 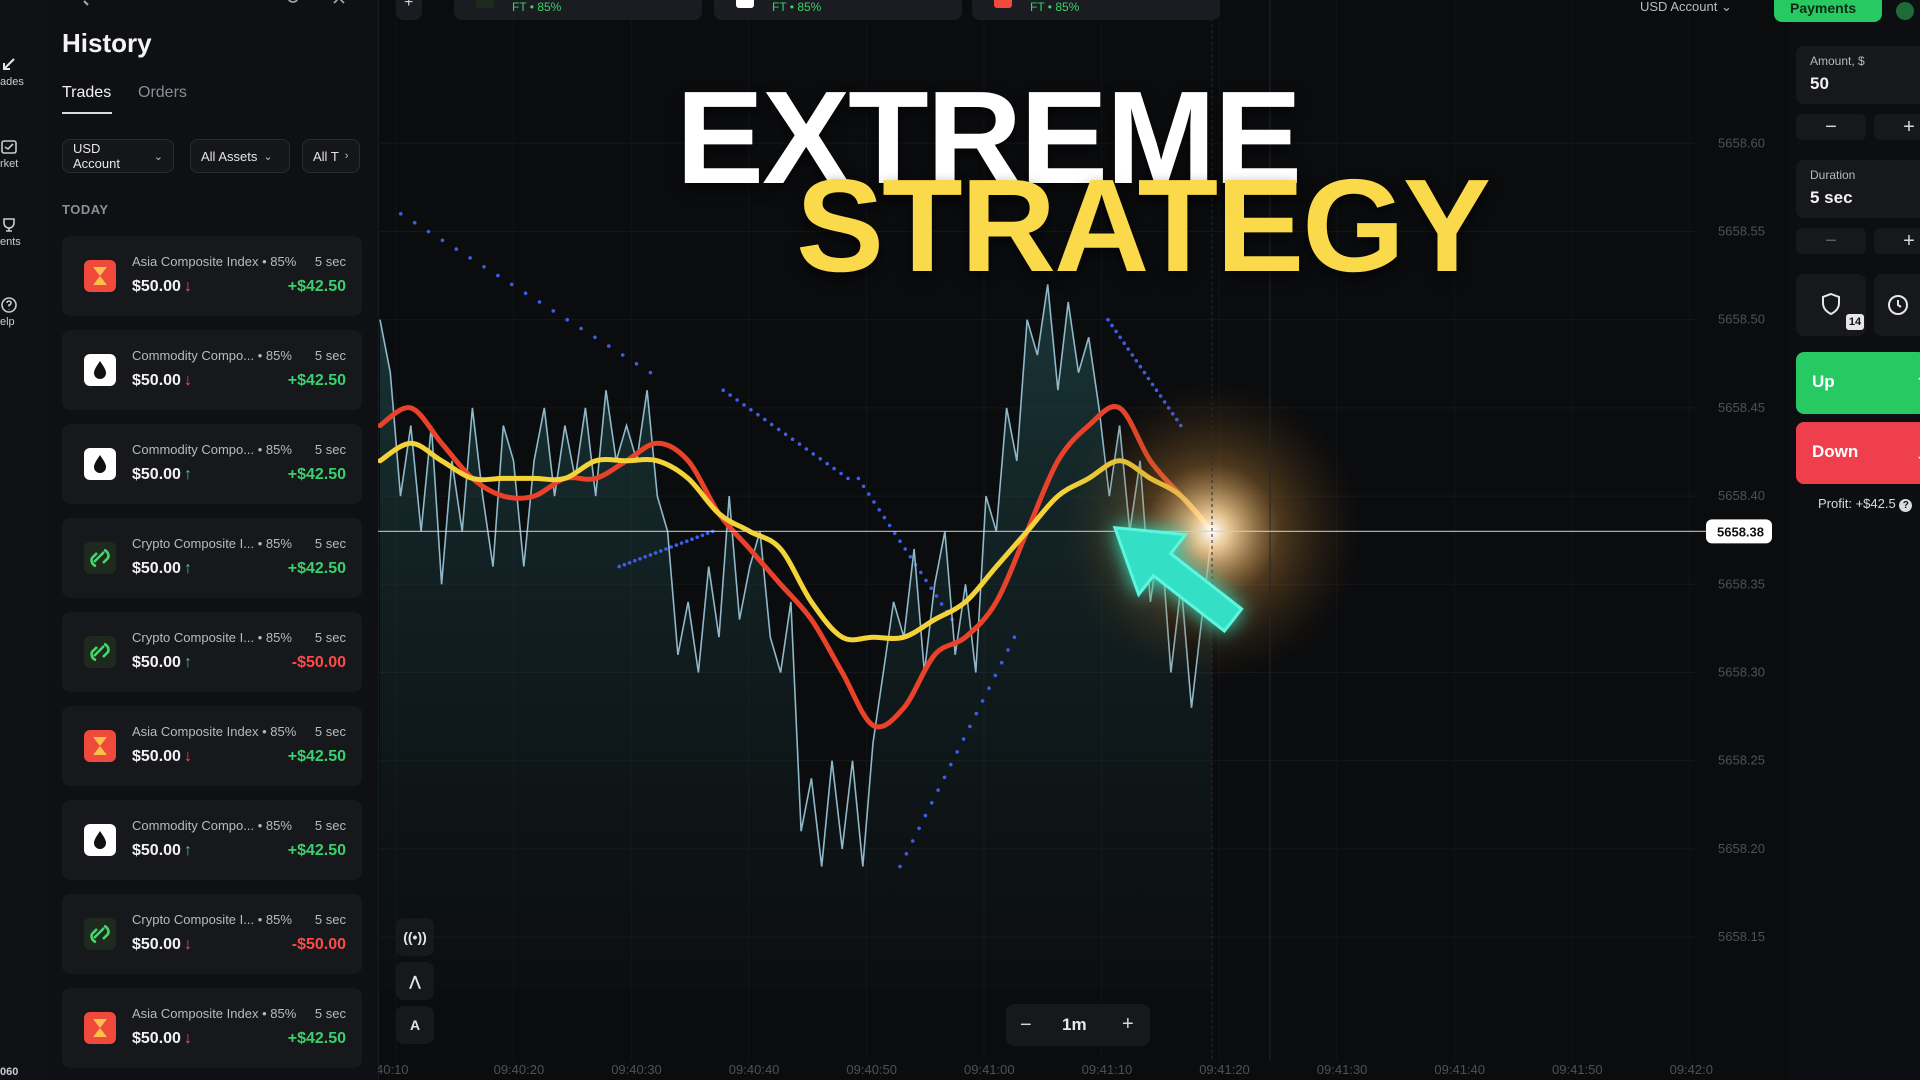 I want to click on amount-increase-button: +, so click(x=1897, y=127).